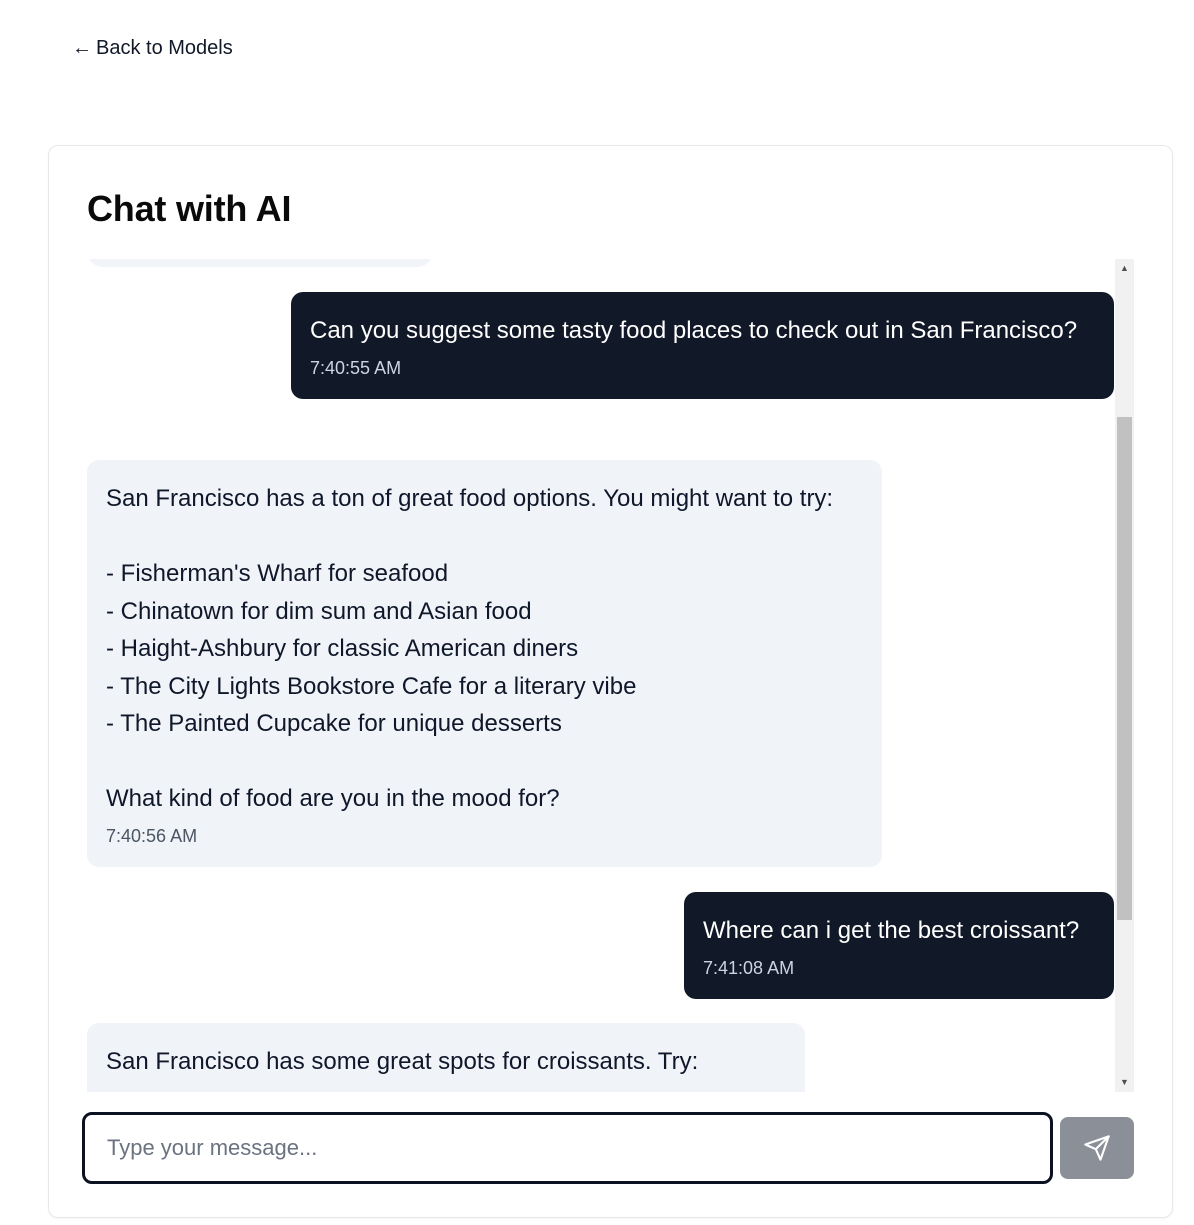  What do you see at coordinates (1124, 268) in the screenshot?
I see `scroll-up-arrow-icon: ▲` at bounding box center [1124, 268].